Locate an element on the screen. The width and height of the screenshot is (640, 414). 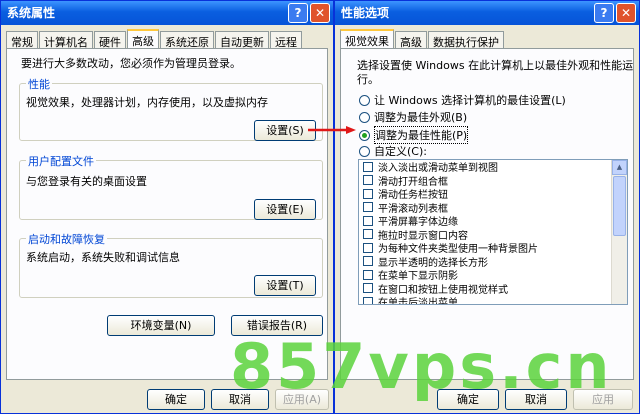
radio-label: 调整为最佳性能(P) is located at coordinates (421, 135).